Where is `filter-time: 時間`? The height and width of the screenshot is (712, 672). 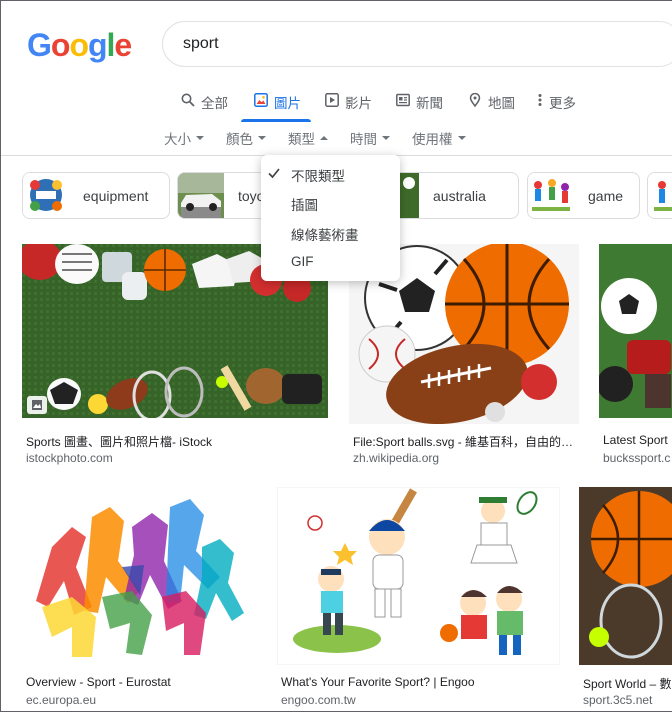
filter-time: 時間 is located at coordinates (370, 138).